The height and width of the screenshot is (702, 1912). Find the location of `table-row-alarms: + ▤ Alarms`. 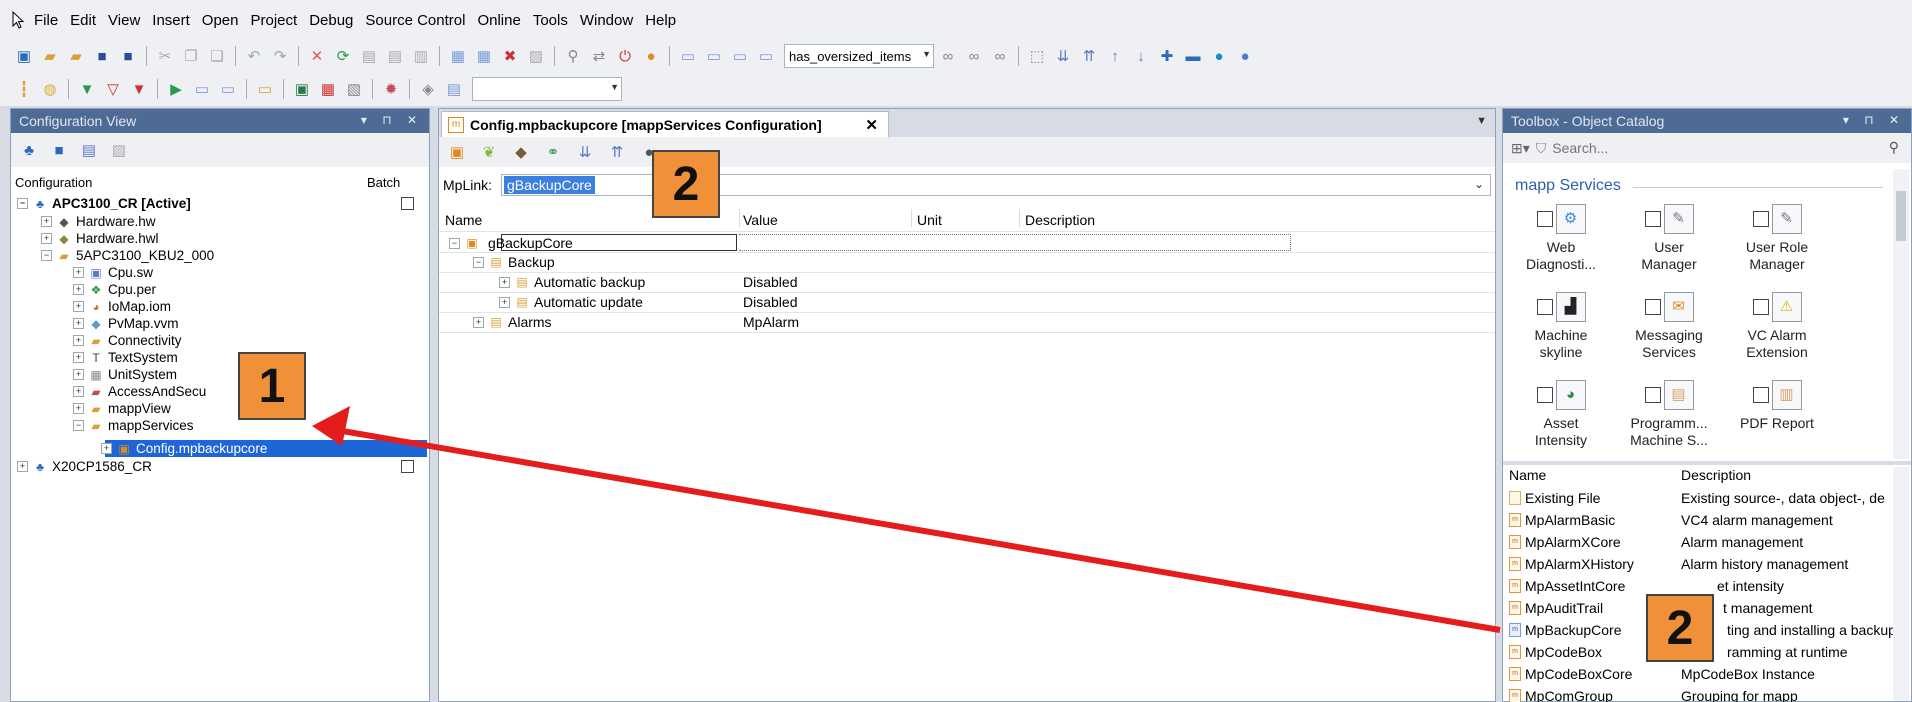

table-row-alarms: + ▤ Alarms is located at coordinates (512, 322).